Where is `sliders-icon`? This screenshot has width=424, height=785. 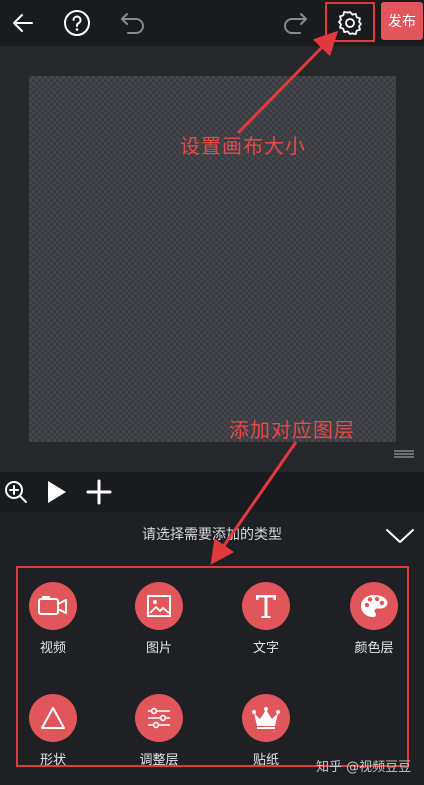 sliders-icon is located at coordinates (159, 718).